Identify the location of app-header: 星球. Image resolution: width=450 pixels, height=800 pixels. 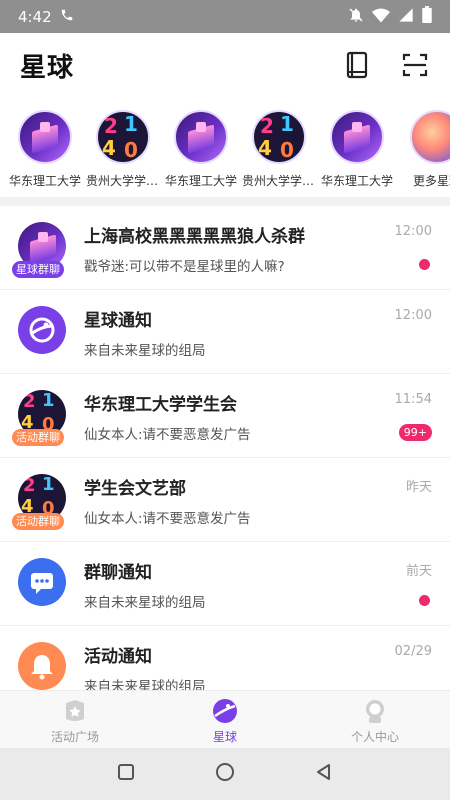
(225, 65).